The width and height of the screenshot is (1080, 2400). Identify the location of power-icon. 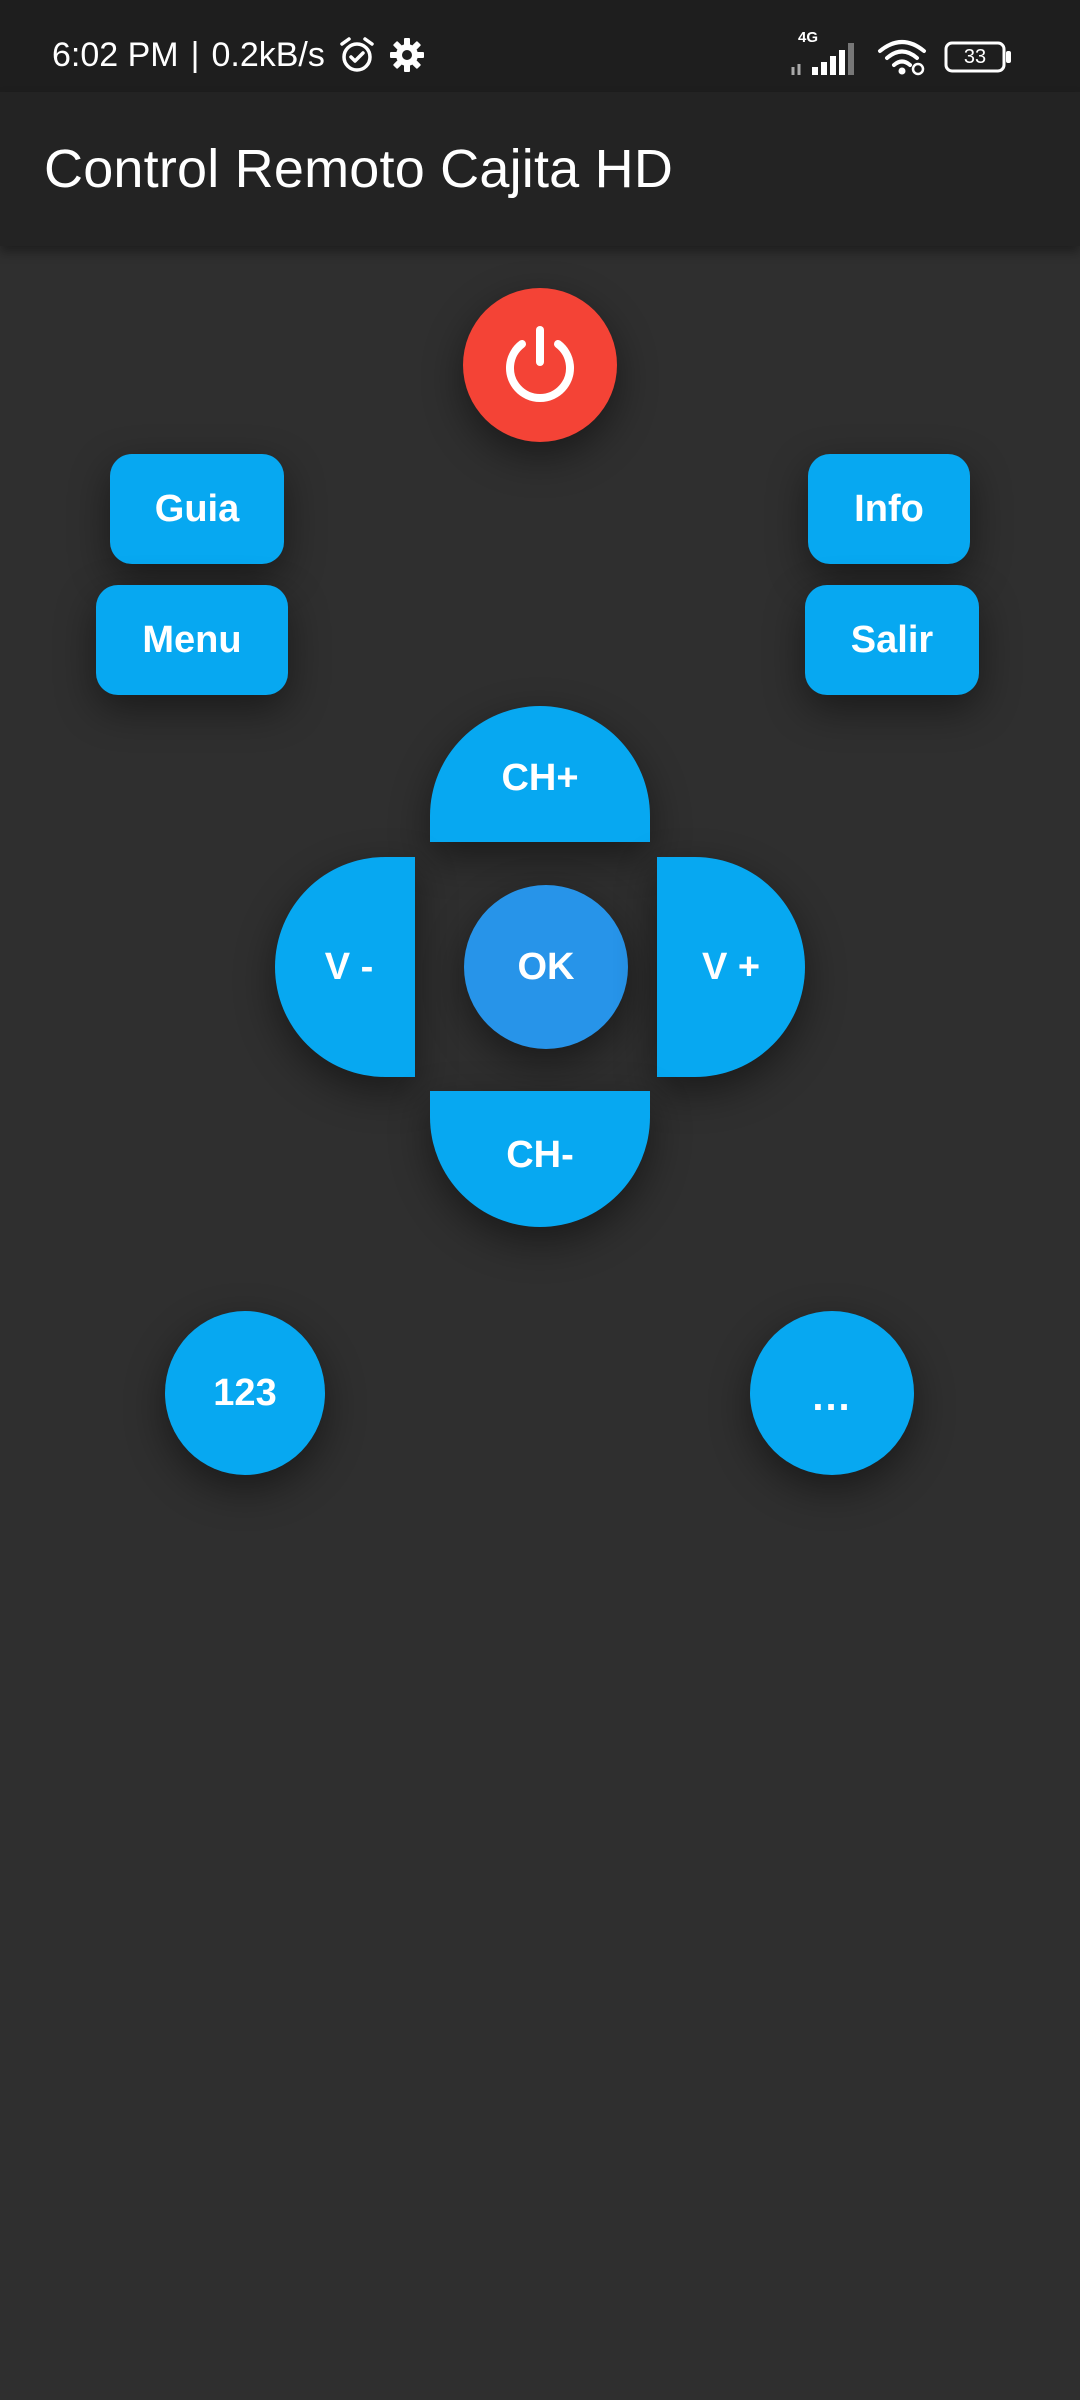
(540, 365).